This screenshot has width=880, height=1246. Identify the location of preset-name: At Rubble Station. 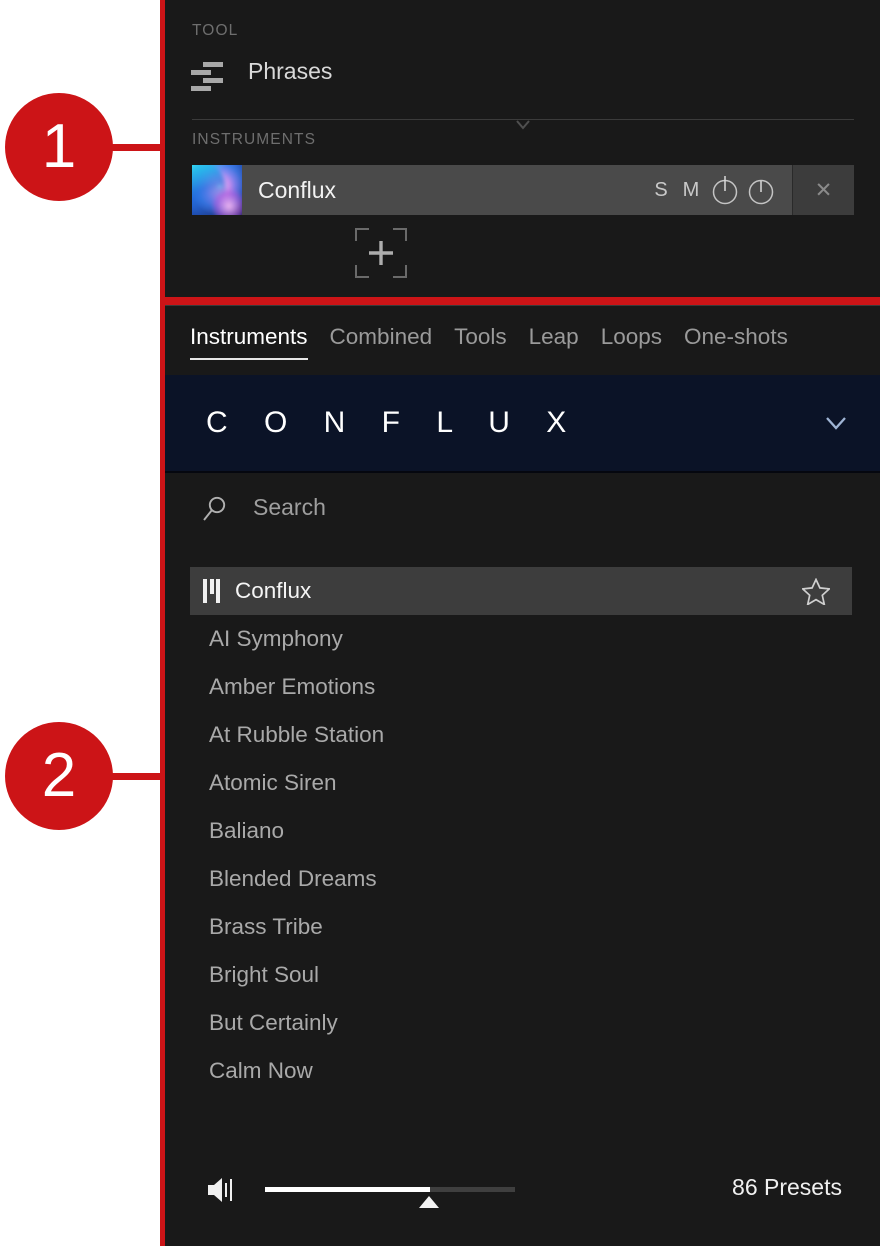
(297, 734).